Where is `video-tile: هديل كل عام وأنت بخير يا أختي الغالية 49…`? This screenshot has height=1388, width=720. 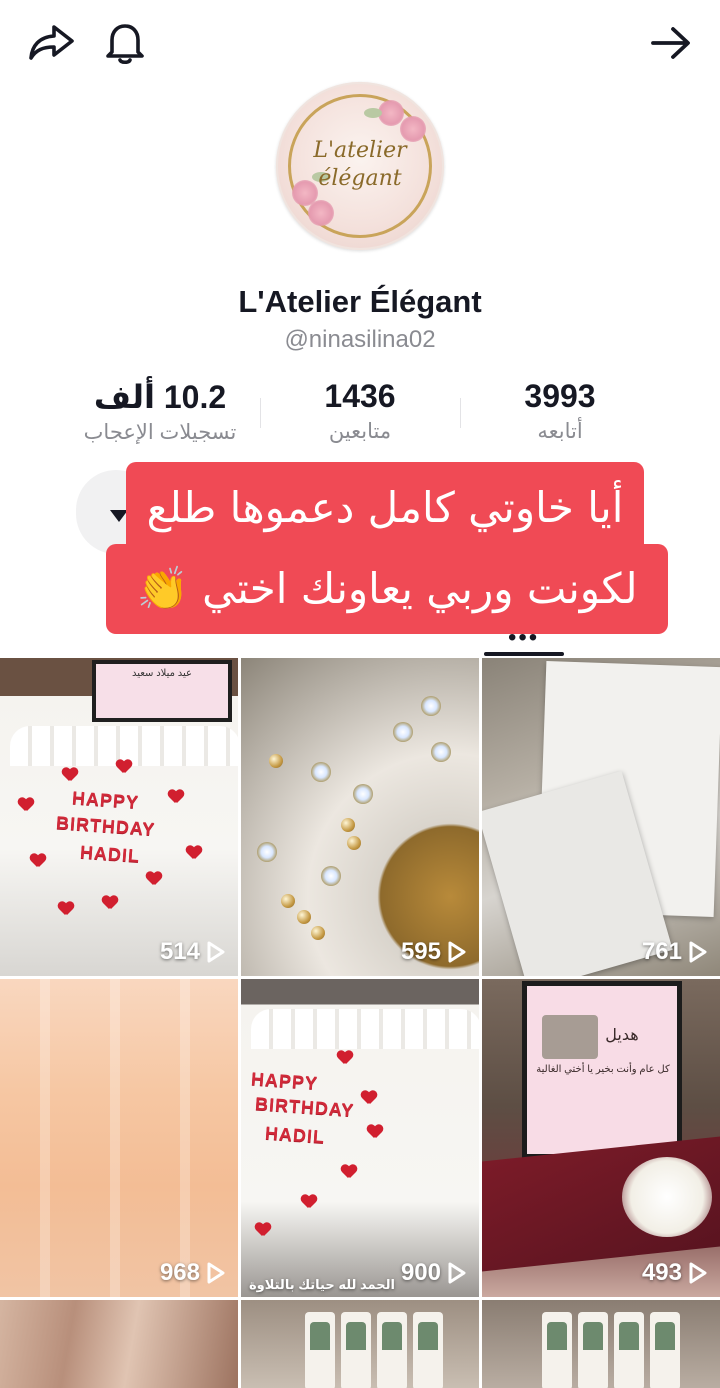 video-tile: هديل كل عام وأنت بخير يا أختي الغالية 49… is located at coordinates (601, 1138).